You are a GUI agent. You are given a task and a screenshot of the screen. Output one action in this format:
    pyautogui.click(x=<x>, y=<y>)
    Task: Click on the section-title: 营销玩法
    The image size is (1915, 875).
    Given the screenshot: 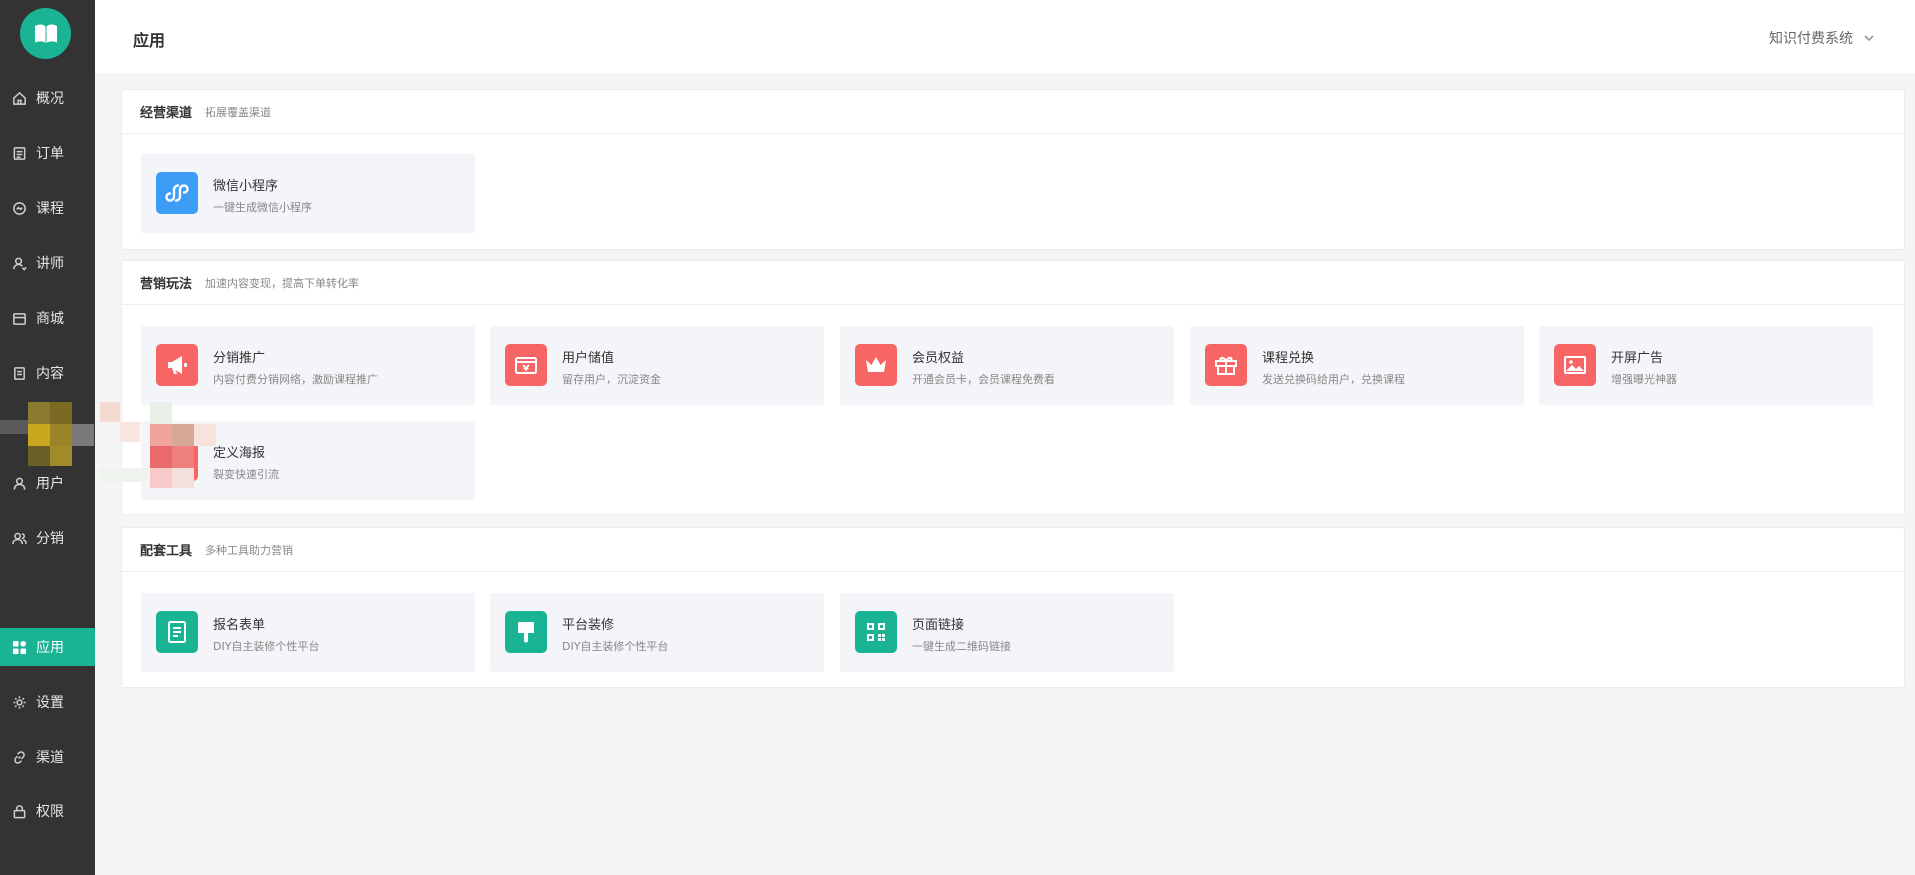 What is the action you would take?
    pyautogui.click(x=166, y=284)
    